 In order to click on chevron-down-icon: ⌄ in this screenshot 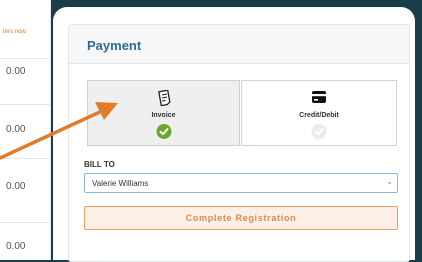, I will do `click(389, 181)`.